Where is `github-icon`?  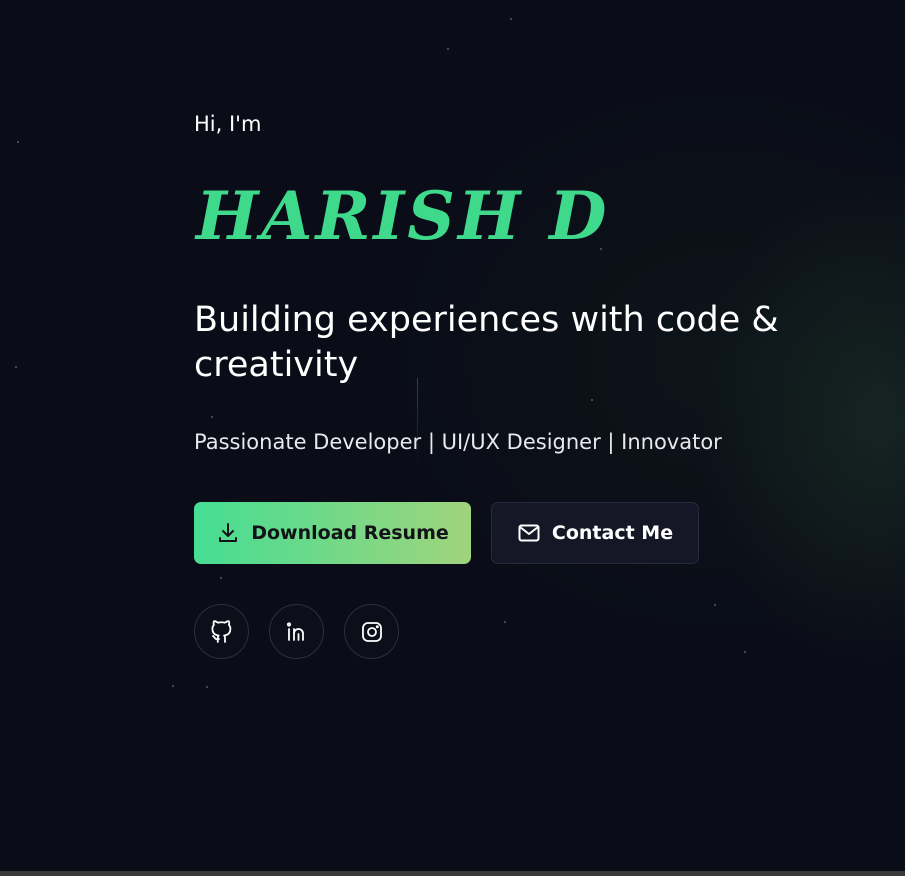
github-icon is located at coordinates (221, 631).